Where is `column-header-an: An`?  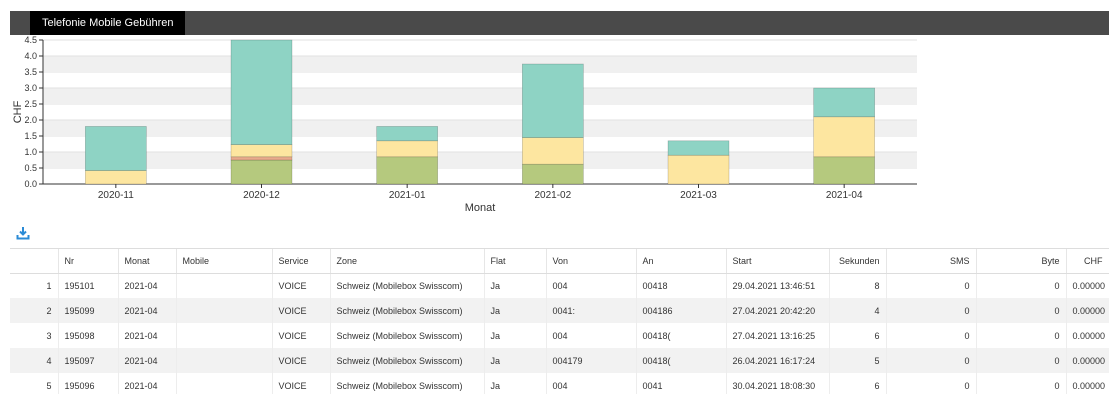 column-header-an: An is located at coordinates (681, 261).